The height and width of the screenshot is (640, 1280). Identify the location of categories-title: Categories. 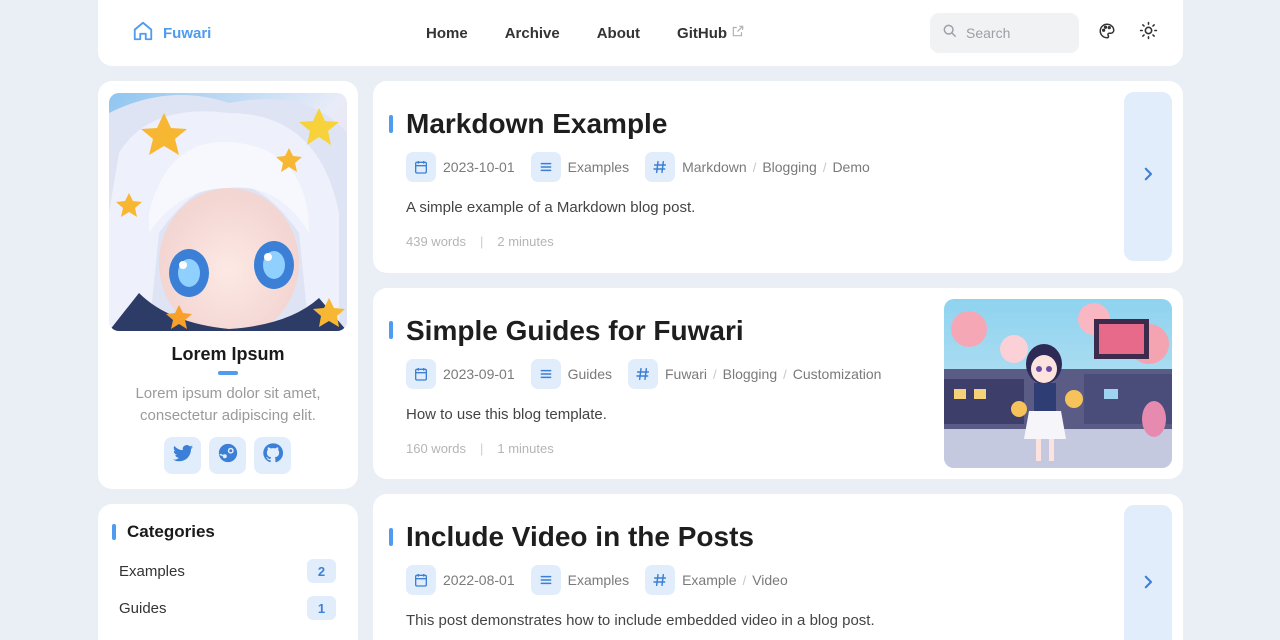
(171, 531).